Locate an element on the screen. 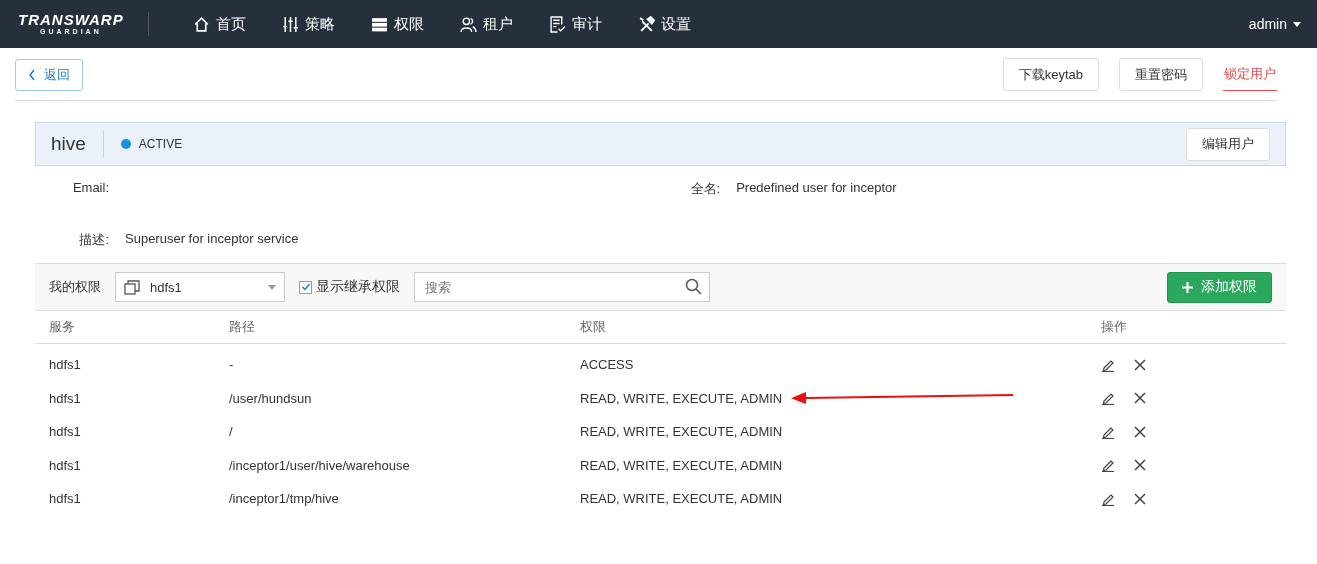 The width and height of the screenshot is (1317, 564). column-header: 路径 is located at coordinates (390, 327).